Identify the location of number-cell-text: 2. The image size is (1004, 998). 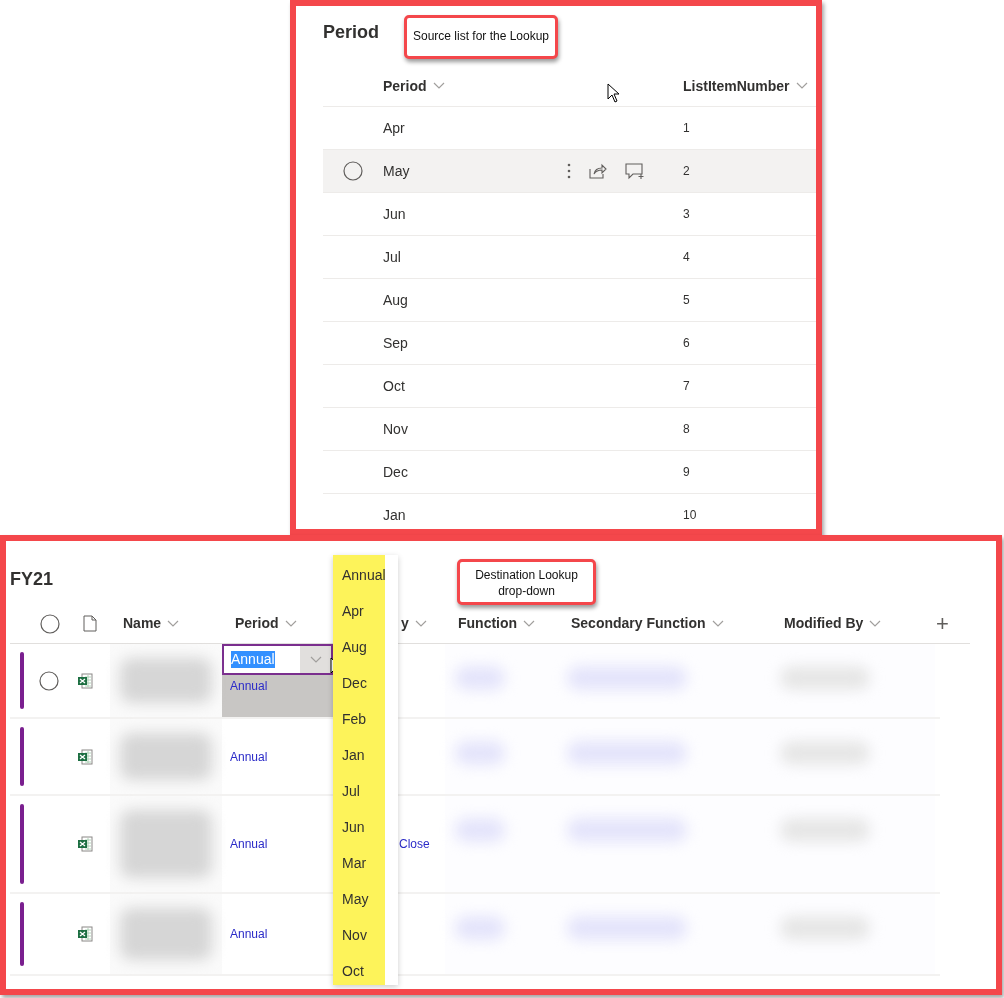
(686, 171).